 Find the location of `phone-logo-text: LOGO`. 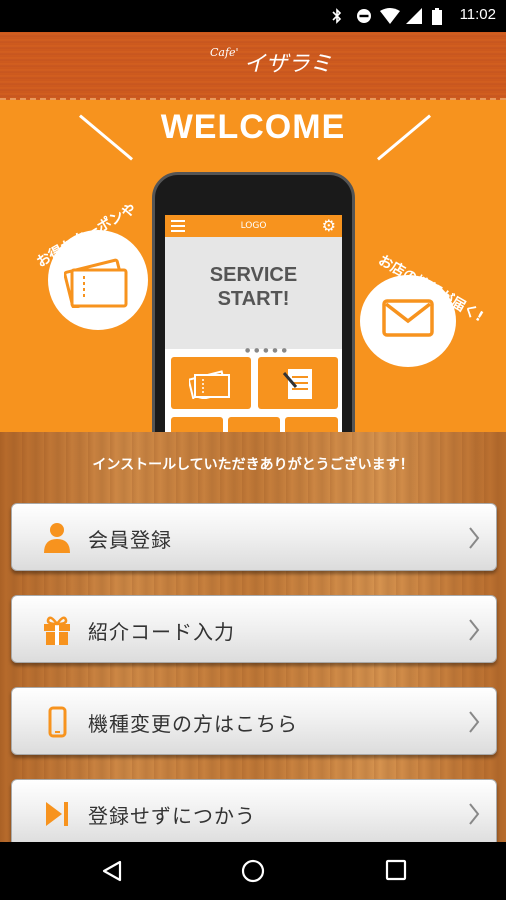

phone-logo-text: LOGO is located at coordinates (253, 226).